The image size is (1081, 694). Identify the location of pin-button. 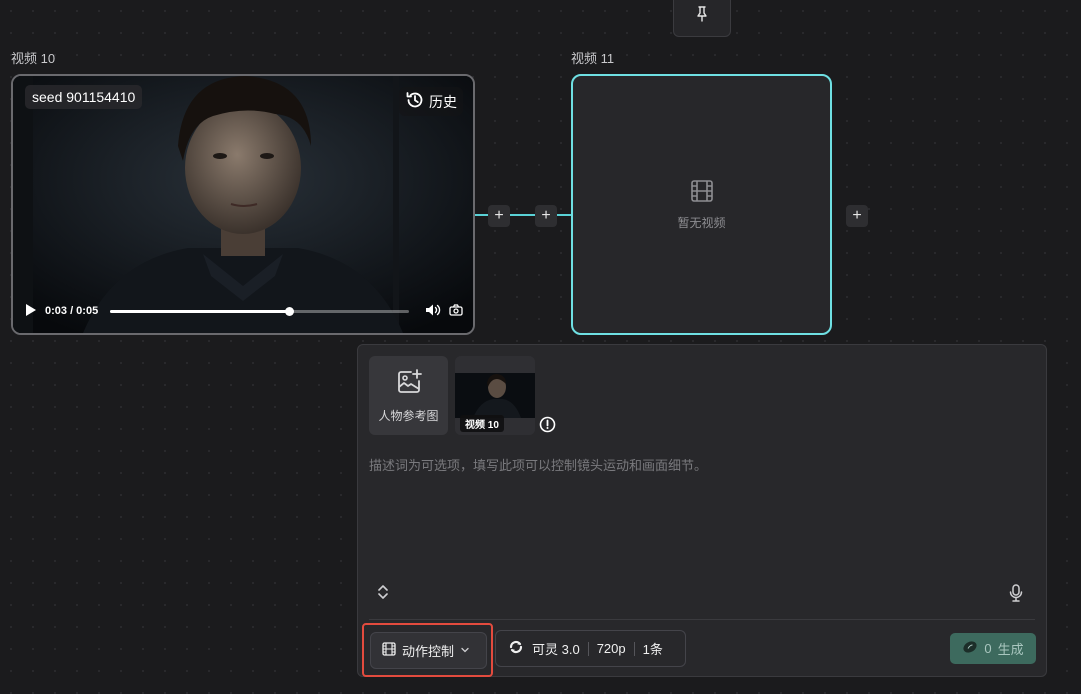
(702, 18).